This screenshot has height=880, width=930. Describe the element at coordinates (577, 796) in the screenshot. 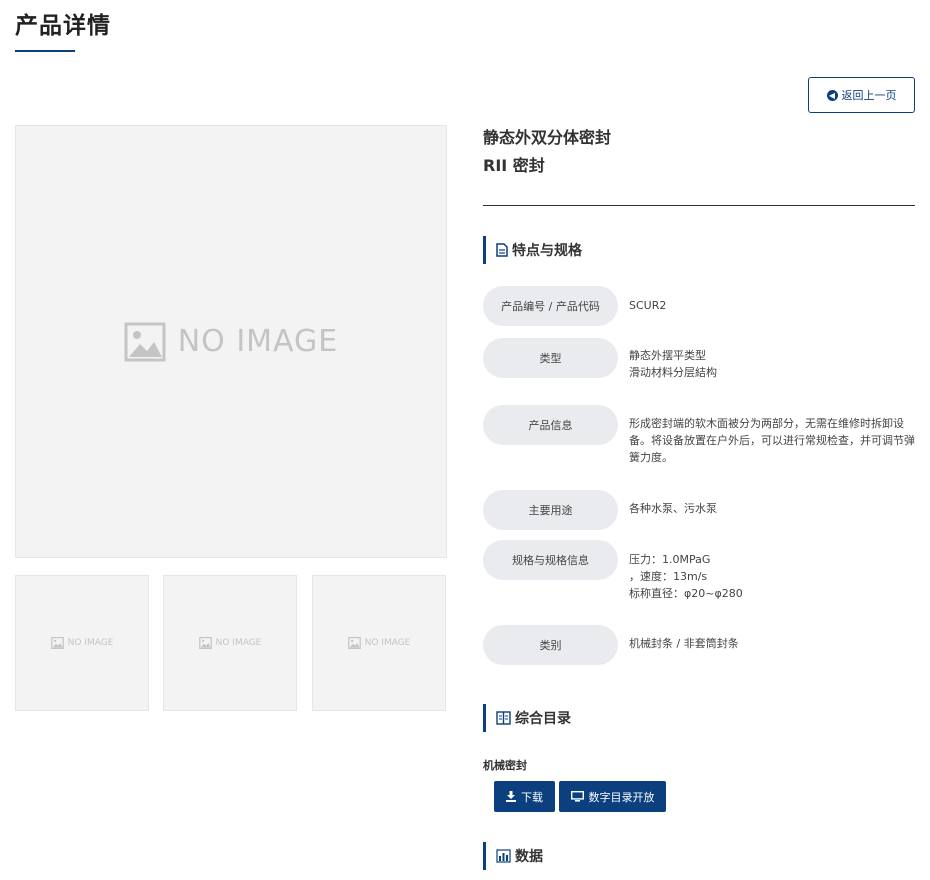

I see `monitor-icon` at that location.